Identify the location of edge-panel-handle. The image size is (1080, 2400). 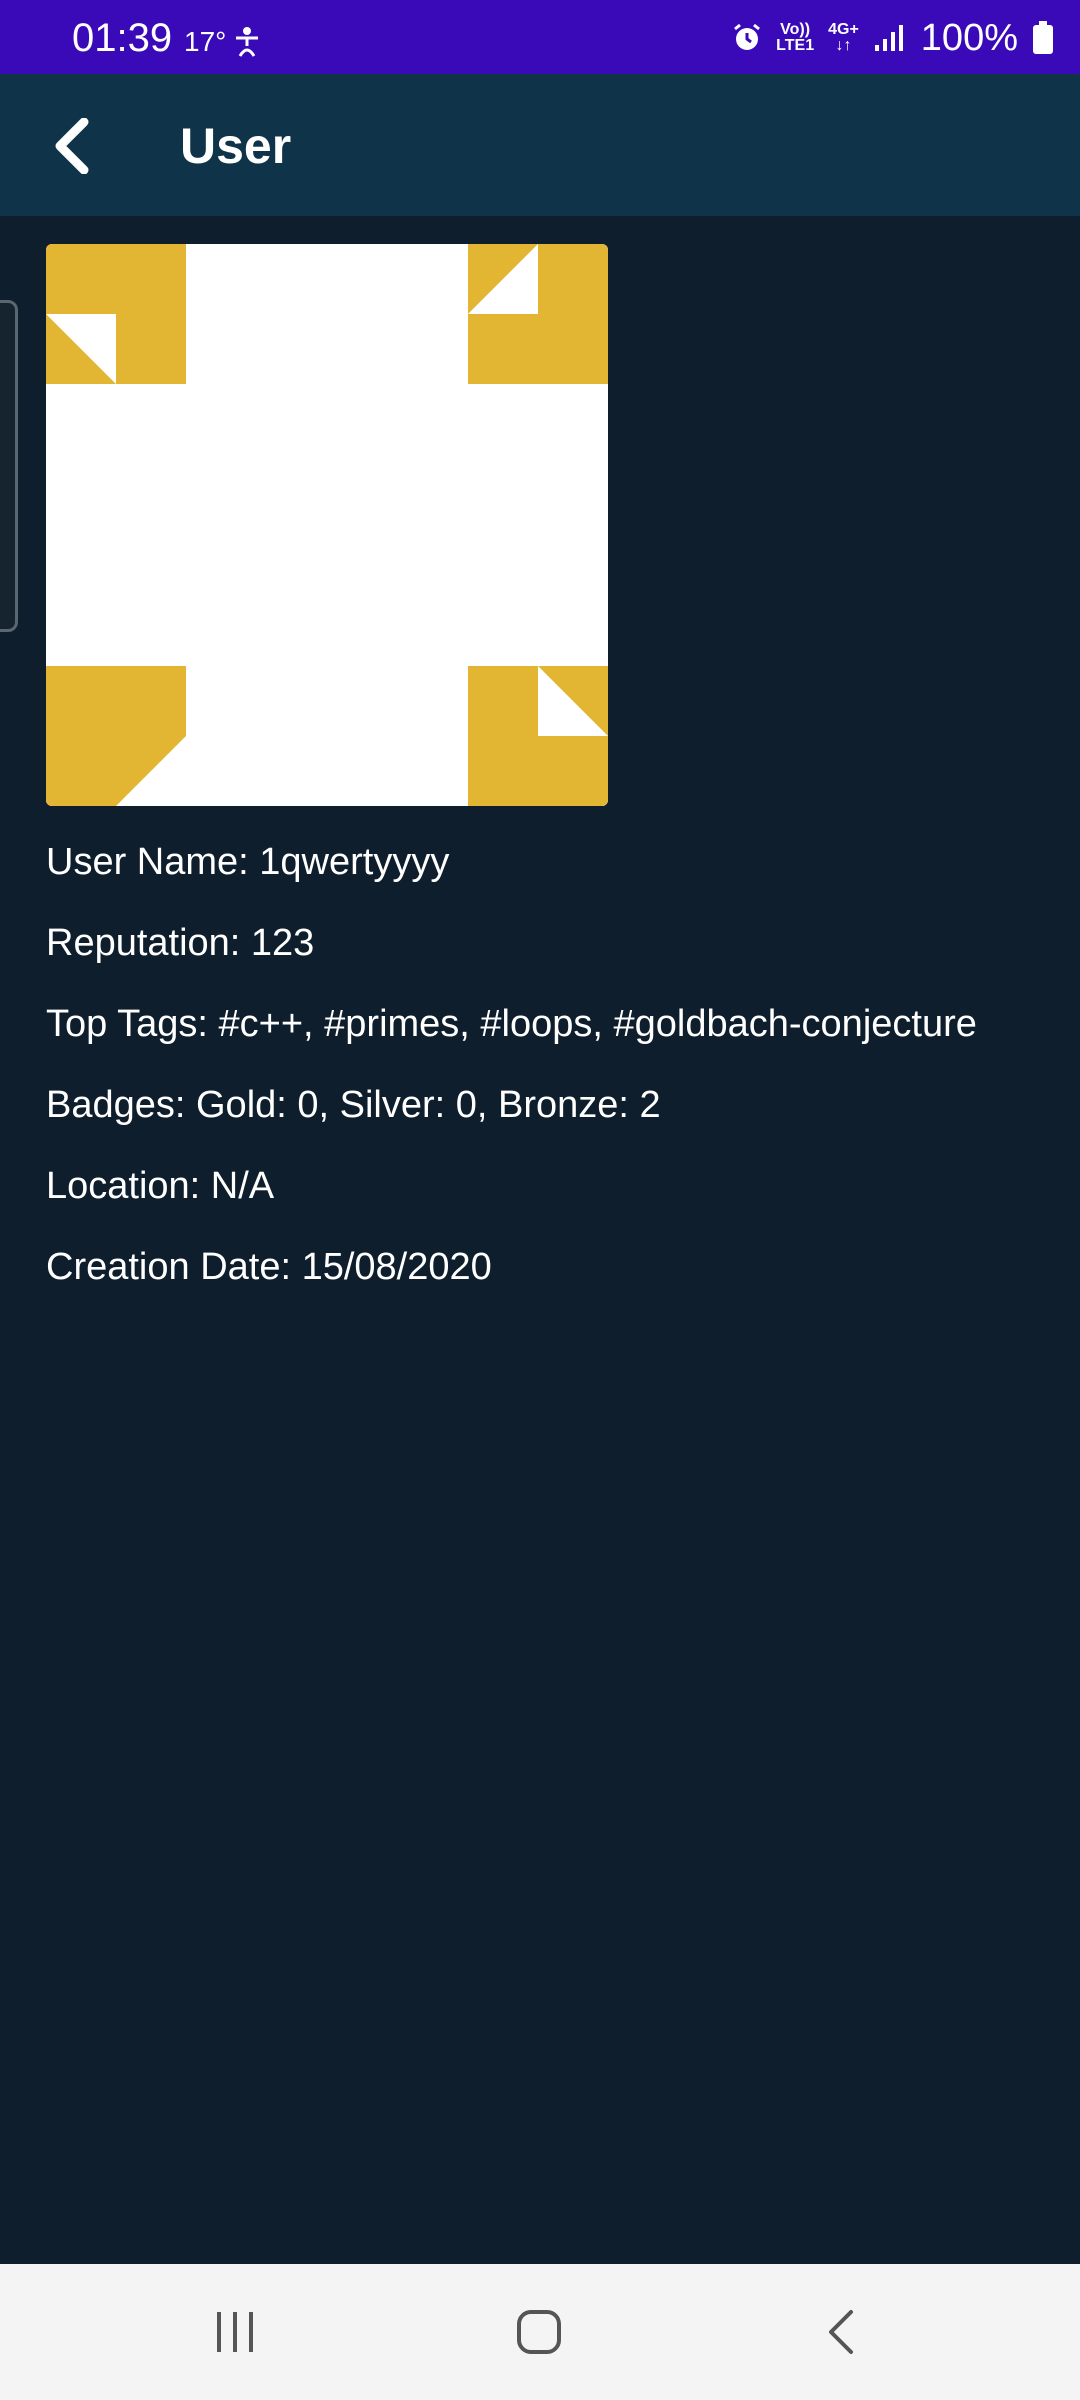
(9, 466).